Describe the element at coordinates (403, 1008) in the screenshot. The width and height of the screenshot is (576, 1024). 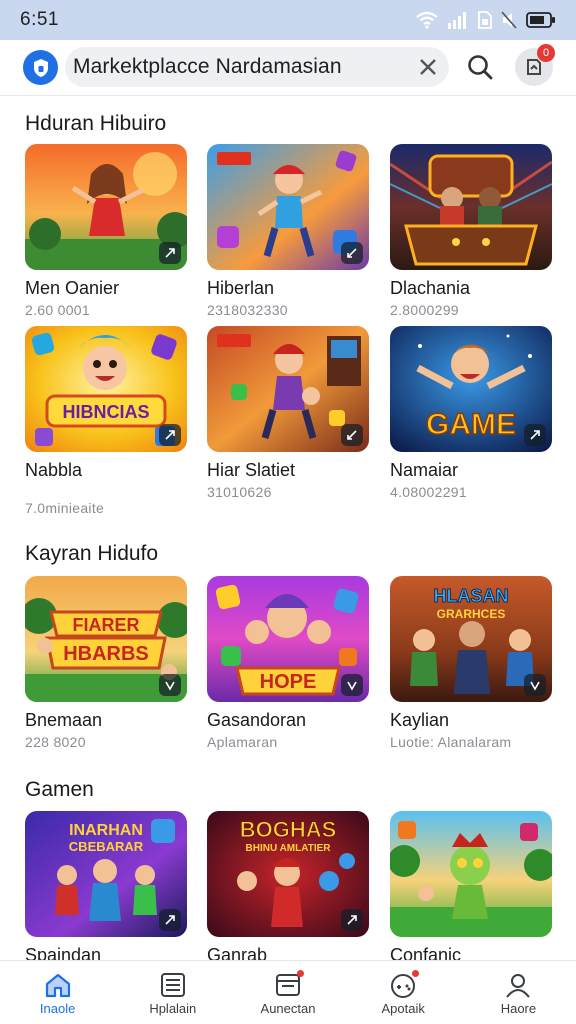
I see `nav-label: Apotaik` at that location.